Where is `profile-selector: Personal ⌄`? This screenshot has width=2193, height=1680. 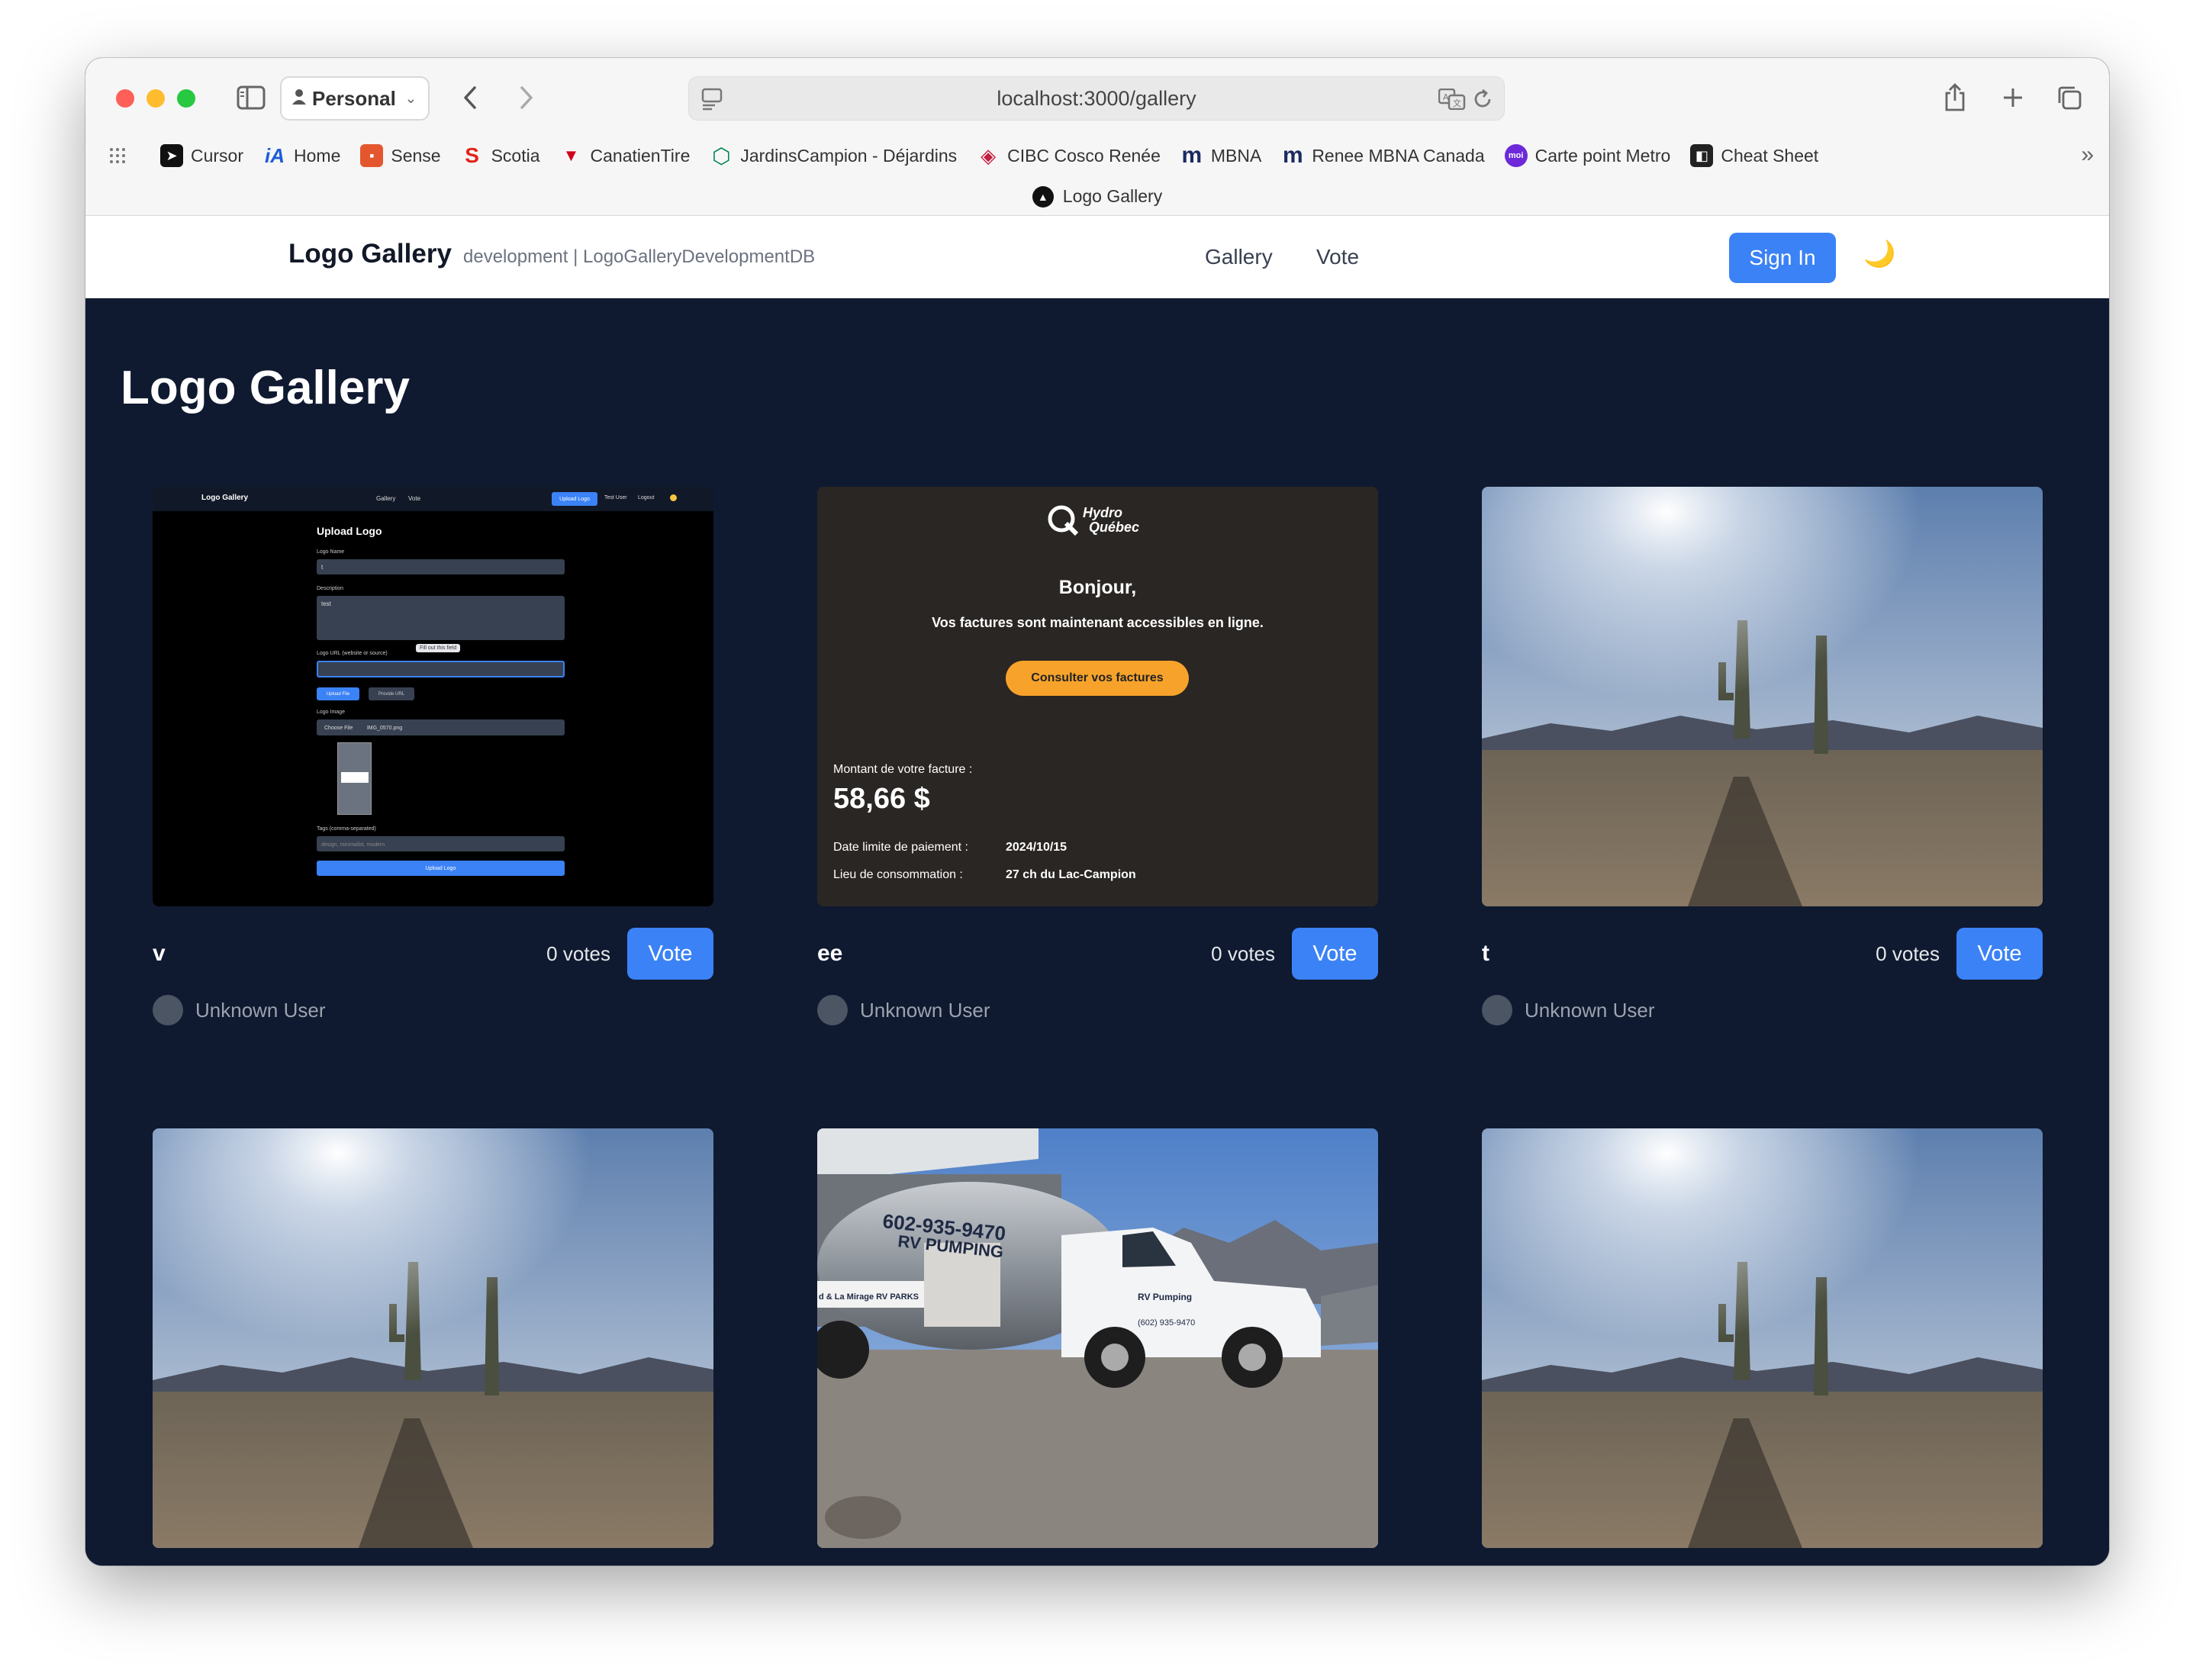
profile-selector: Personal ⌄ is located at coordinates (355, 99).